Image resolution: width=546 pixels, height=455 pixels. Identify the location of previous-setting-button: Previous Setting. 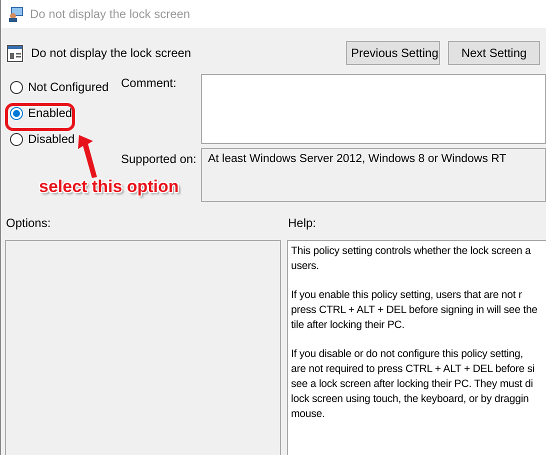
(393, 53).